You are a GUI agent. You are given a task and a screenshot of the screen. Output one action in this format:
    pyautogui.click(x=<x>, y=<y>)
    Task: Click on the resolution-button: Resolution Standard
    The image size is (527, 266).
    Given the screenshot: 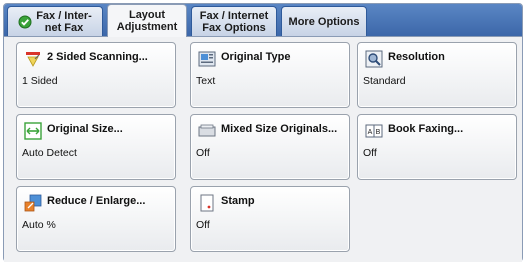 What is the action you would take?
    pyautogui.click(x=437, y=75)
    